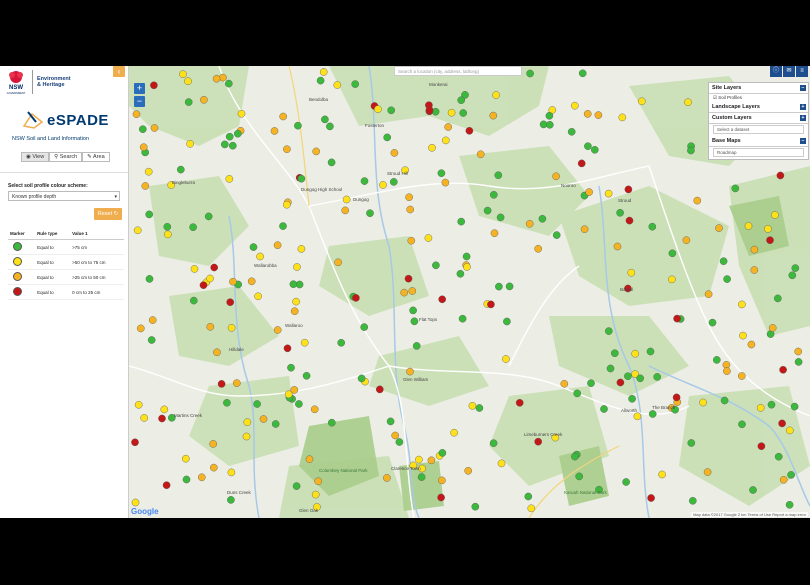  Describe the element at coordinates (758, 88) in the screenshot. I see `site-layers-header: Site Layers −` at that location.